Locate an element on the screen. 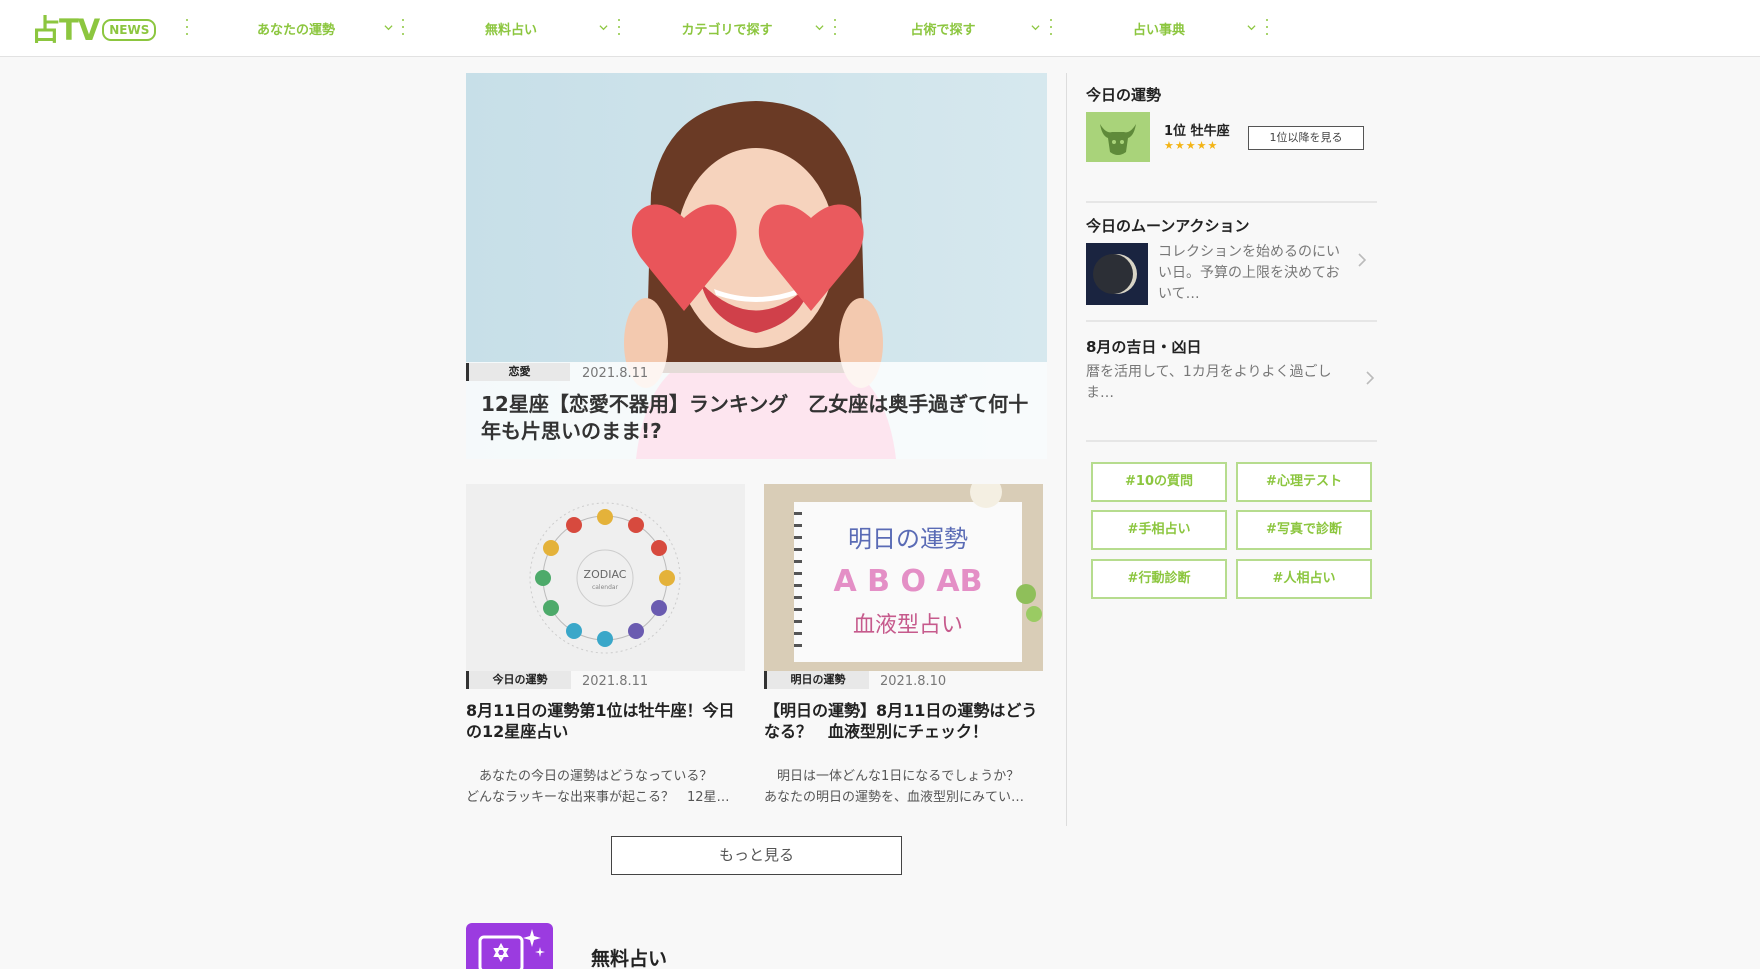  zodiac-wheel-image: ZODIAC calendar is located at coordinates (605, 577).